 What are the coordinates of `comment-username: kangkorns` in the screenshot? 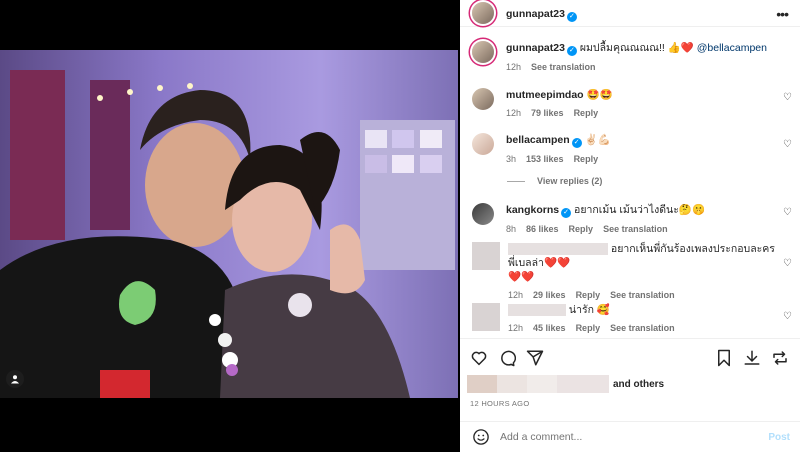 It's located at (532, 210).